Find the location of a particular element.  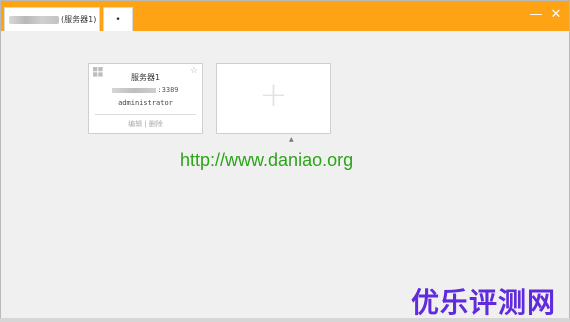

server-address: :3389 is located at coordinates (145, 90).